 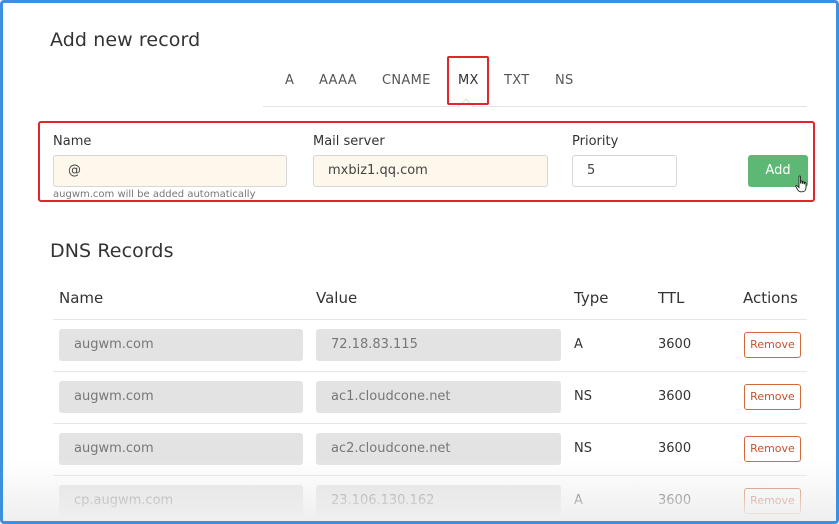 What do you see at coordinates (426, 161) in the screenshot?
I see `add-form-highlight` at bounding box center [426, 161].